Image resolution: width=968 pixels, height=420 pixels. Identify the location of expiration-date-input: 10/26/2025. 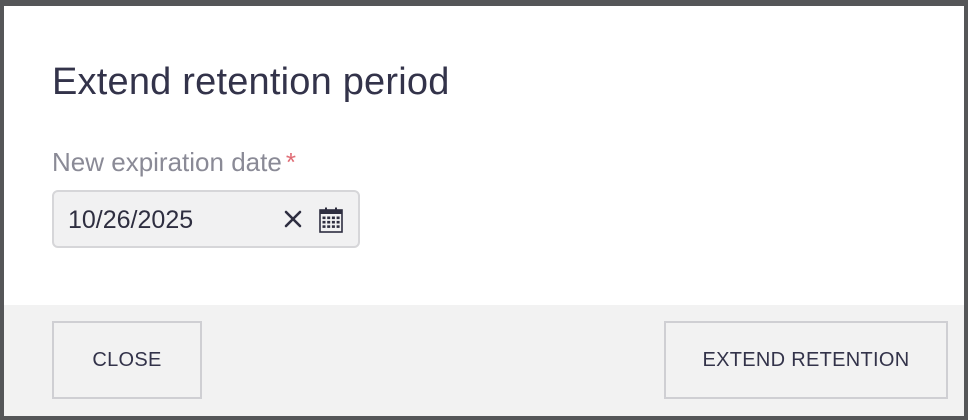
(206, 219).